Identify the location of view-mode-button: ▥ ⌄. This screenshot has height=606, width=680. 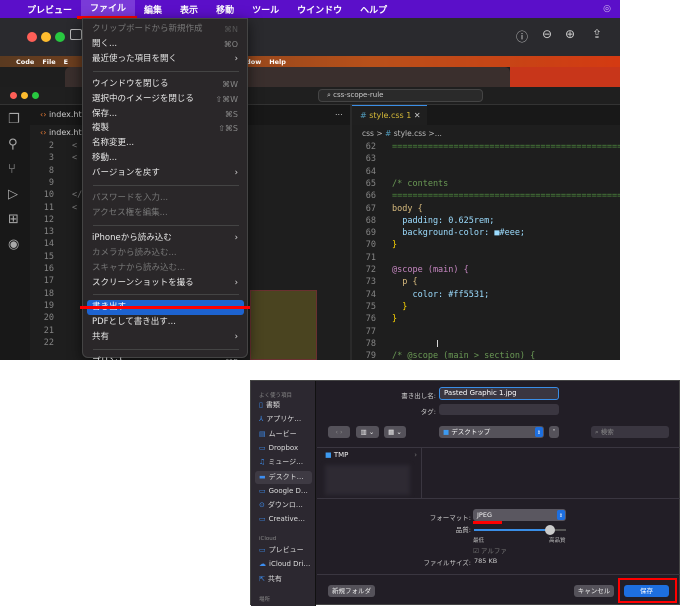
(367, 432).